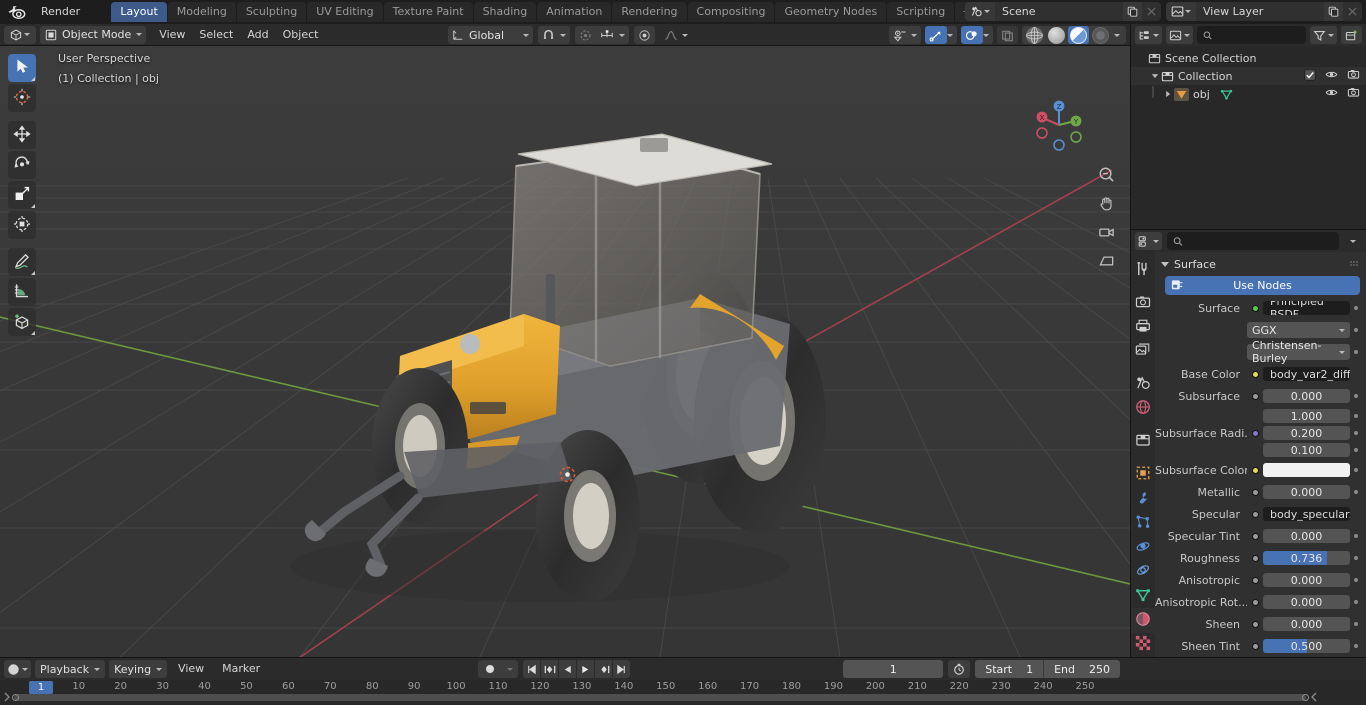 This screenshot has height=705, width=1366. I want to click on hand-pan-icon, so click(1106, 203).